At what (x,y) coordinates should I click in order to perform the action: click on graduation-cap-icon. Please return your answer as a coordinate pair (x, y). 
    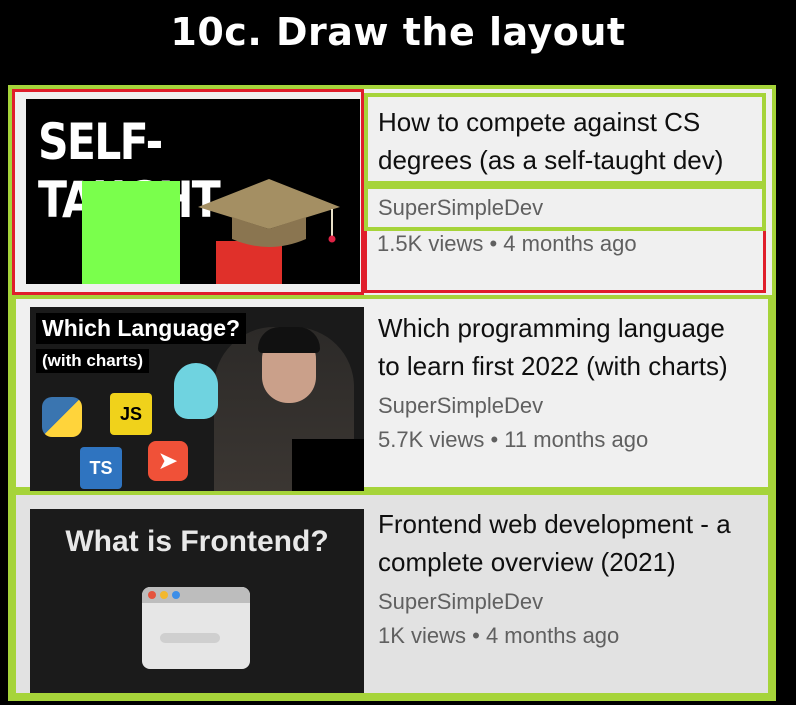
    Looking at the image, I should click on (269, 213).